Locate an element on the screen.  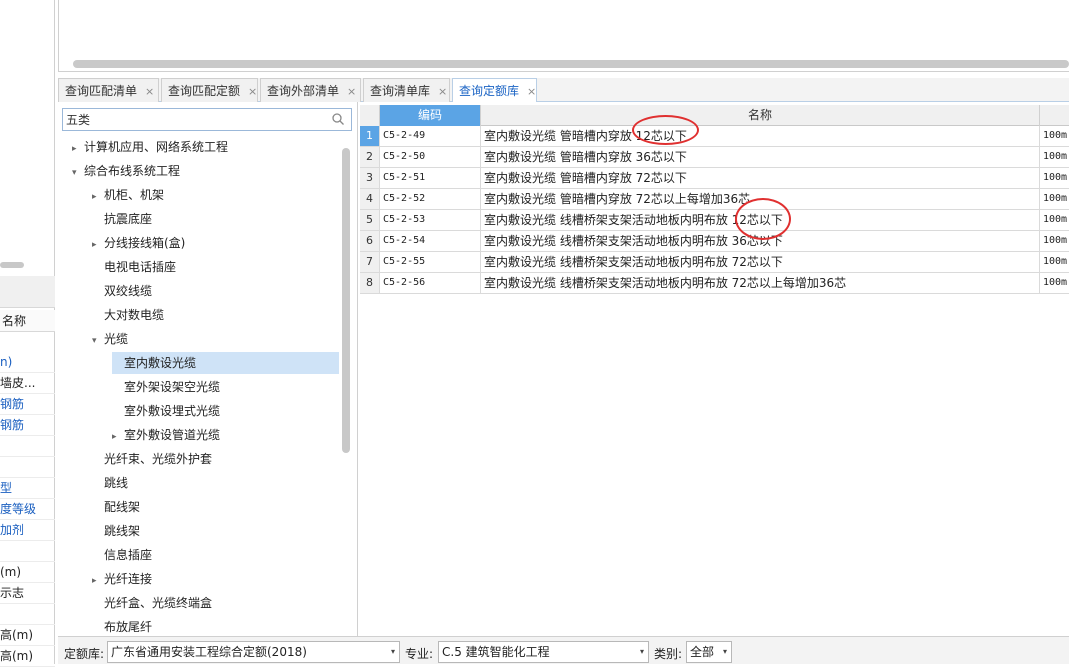
tree-node: 跳线架 is located at coordinates (116, 531).